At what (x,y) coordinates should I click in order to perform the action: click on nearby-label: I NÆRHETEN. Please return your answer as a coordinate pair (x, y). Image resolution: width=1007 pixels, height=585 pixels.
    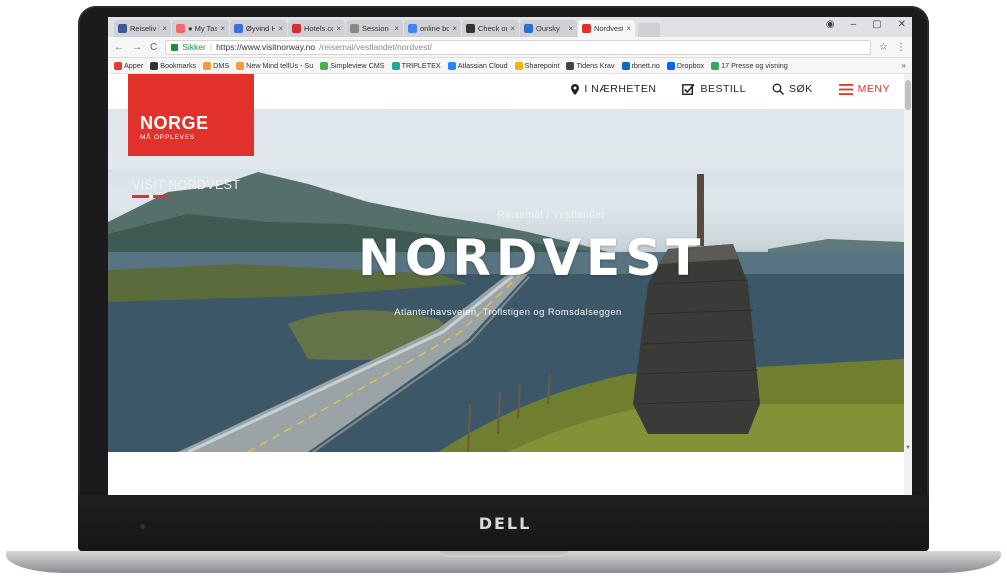
    Looking at the image, I should click on (620, 89).